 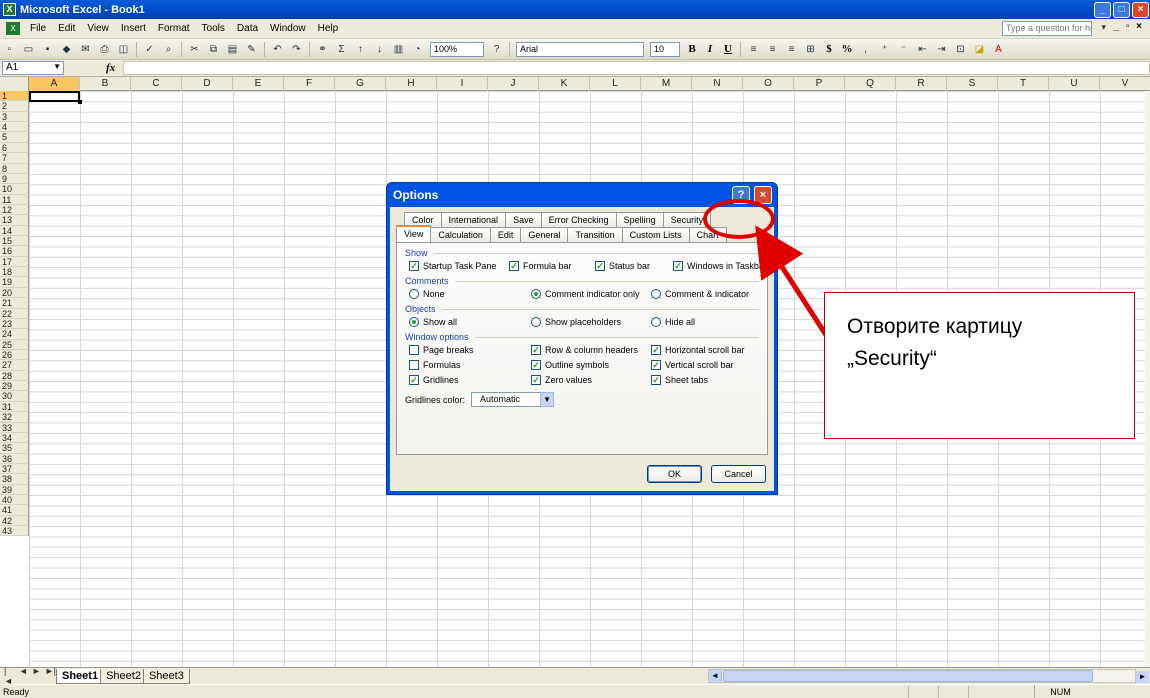 I want to click on callout-line-1: Отворите картицу, so click(x=935, y=326).